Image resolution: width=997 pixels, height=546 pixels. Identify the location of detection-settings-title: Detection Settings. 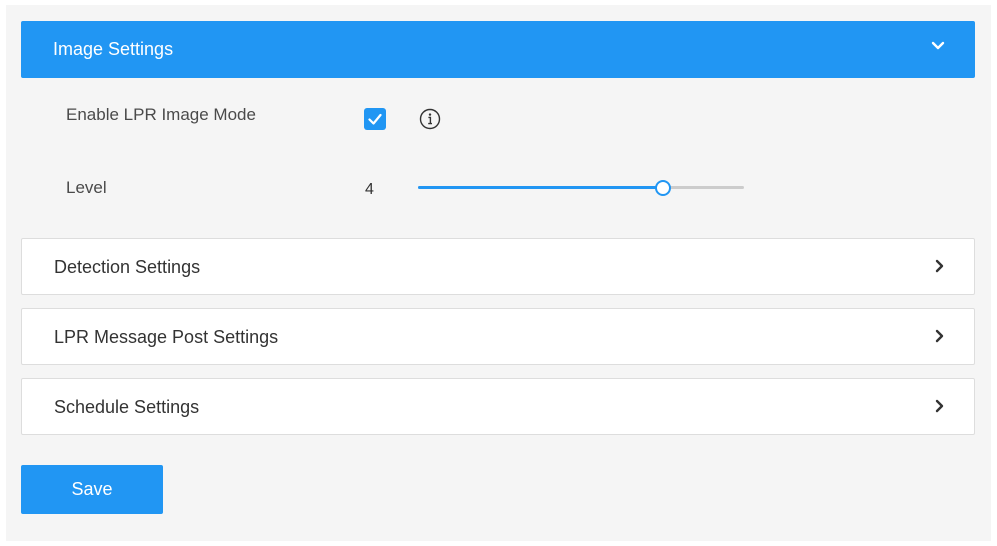
(127, 267).